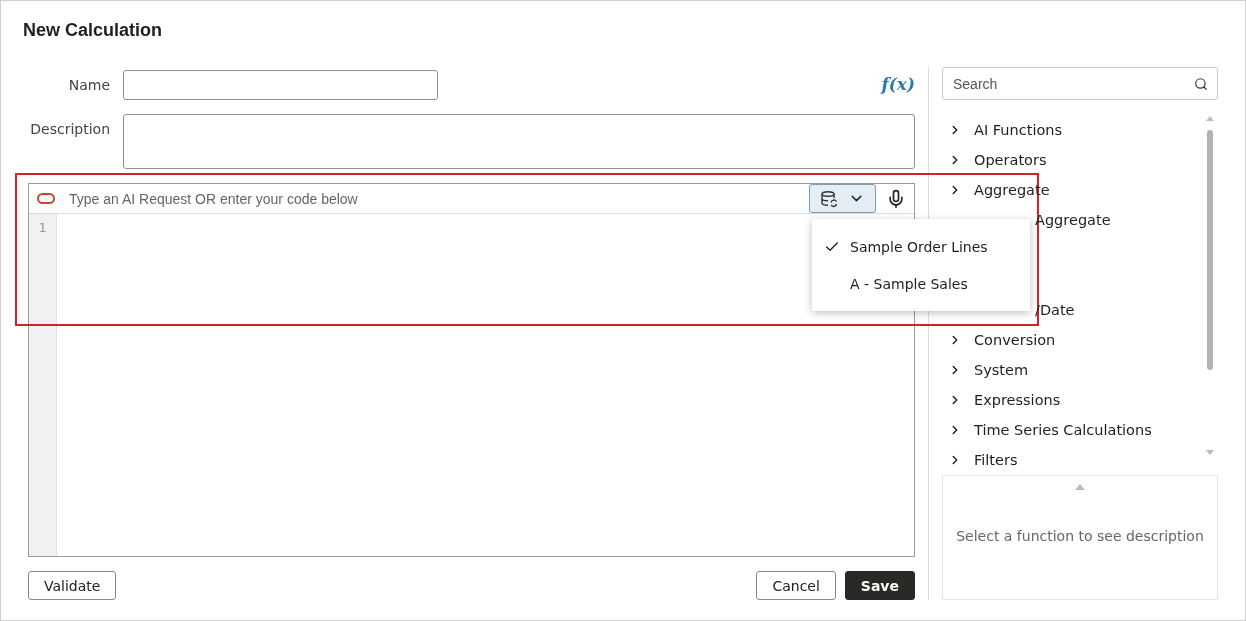  I want to click on category-item: Operators, so click(1073, 160).